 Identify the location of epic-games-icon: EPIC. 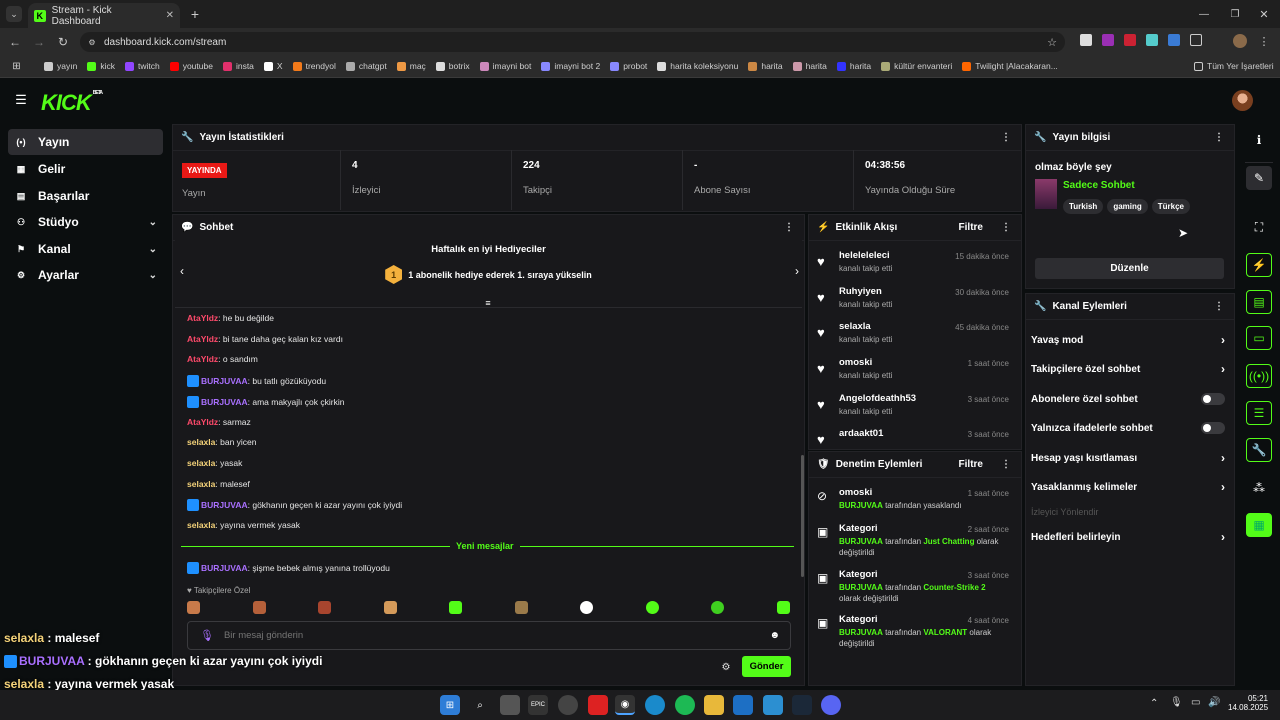
(538, 705).